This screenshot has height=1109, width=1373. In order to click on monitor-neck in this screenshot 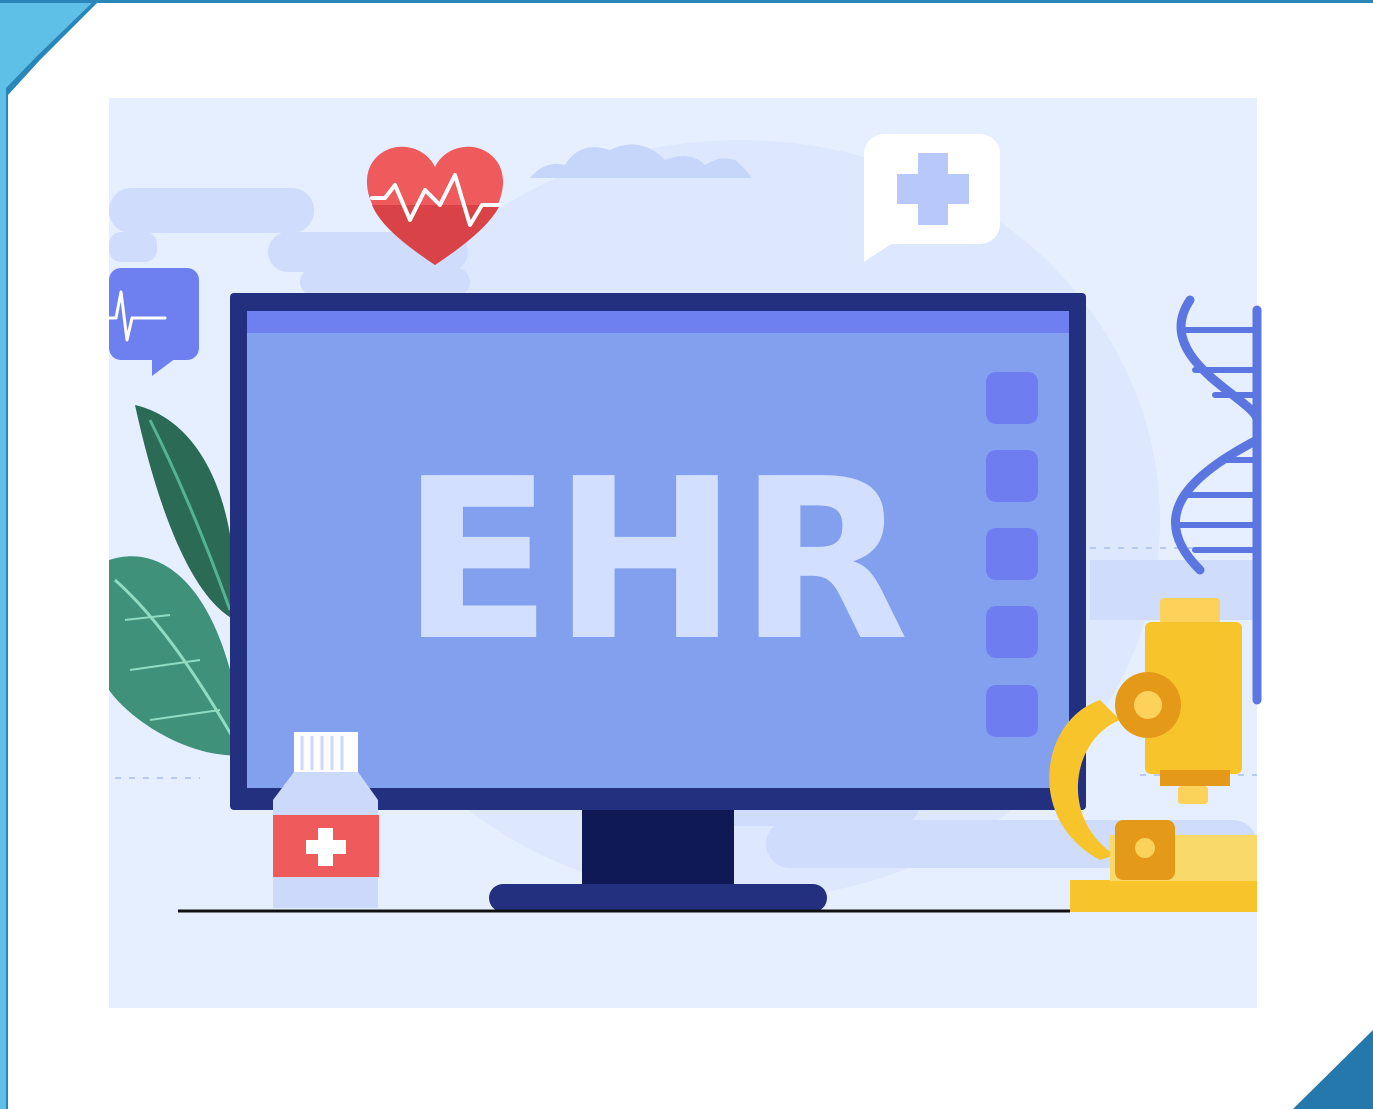, I will do `click(658, 847)`.